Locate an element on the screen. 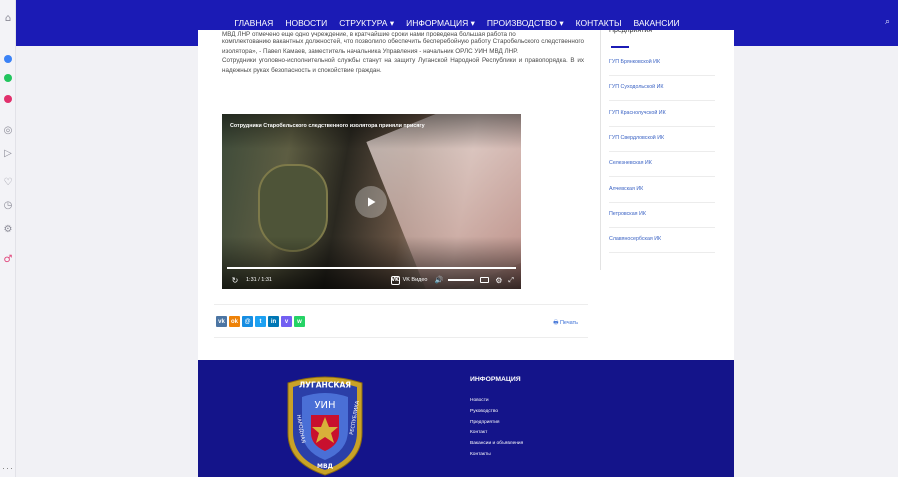 This screenshot has width=898, height=477. share-twitter-button: t is located at coordinates (260, 321).